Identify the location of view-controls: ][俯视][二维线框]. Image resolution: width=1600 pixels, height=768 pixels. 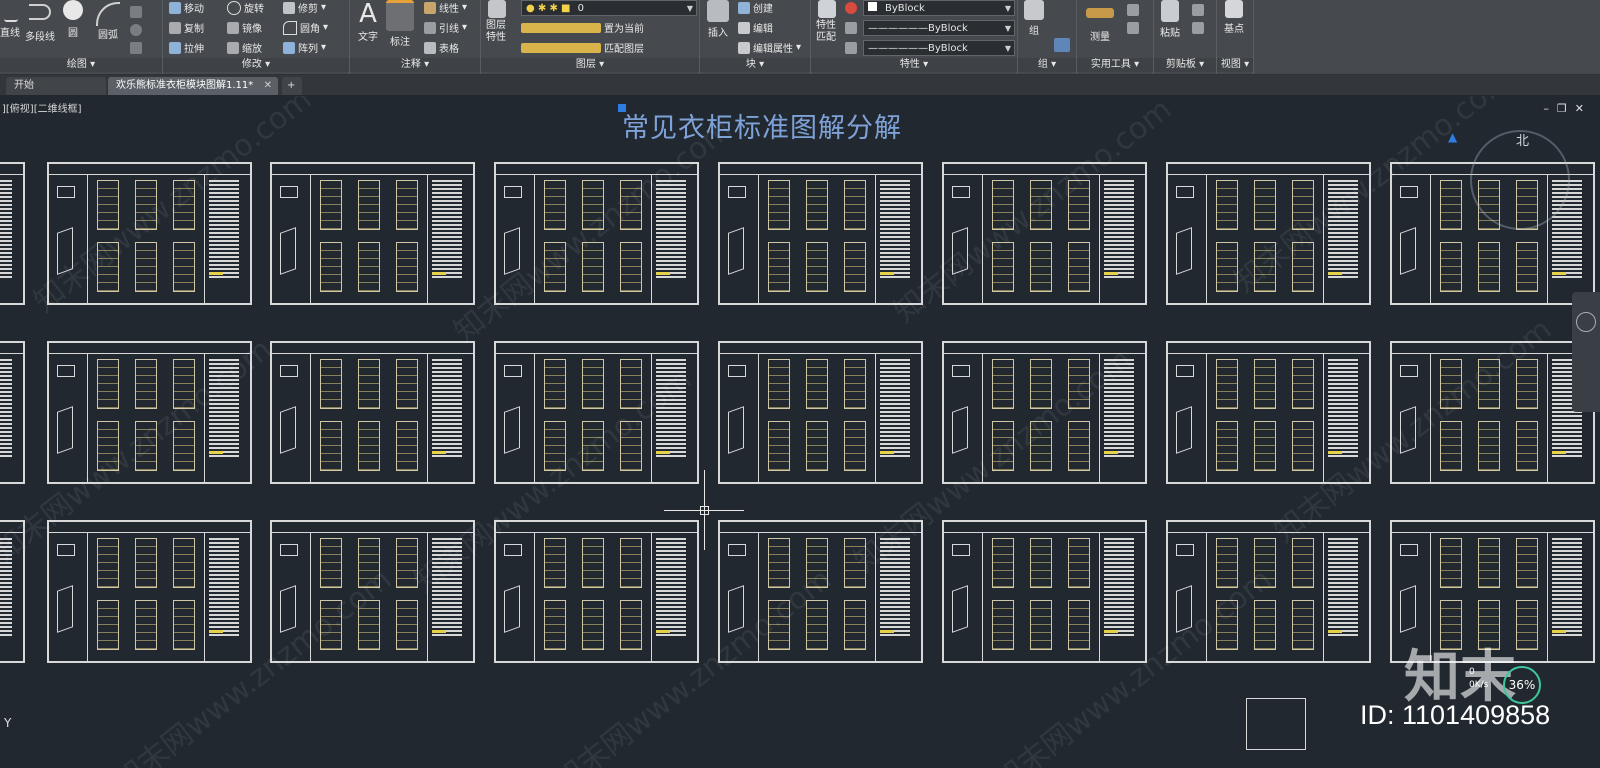
(42, 107).